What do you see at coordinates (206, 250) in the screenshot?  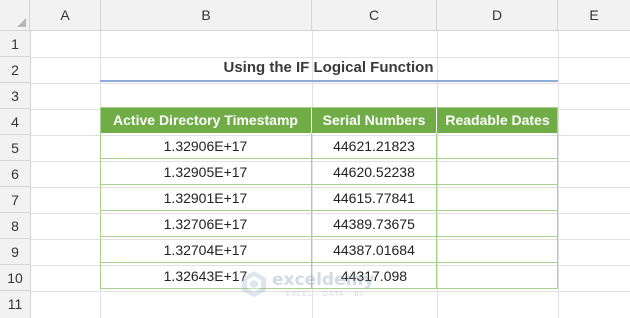 I see `table-cell: 1.32704E+17` at bounding box center [206, 250].